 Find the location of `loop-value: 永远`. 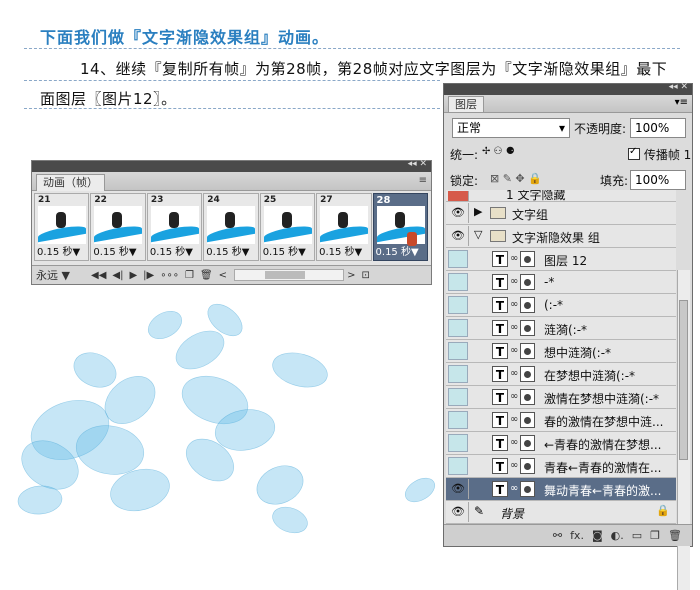

loop-value: 永远 is located at coordinates (47, 275).